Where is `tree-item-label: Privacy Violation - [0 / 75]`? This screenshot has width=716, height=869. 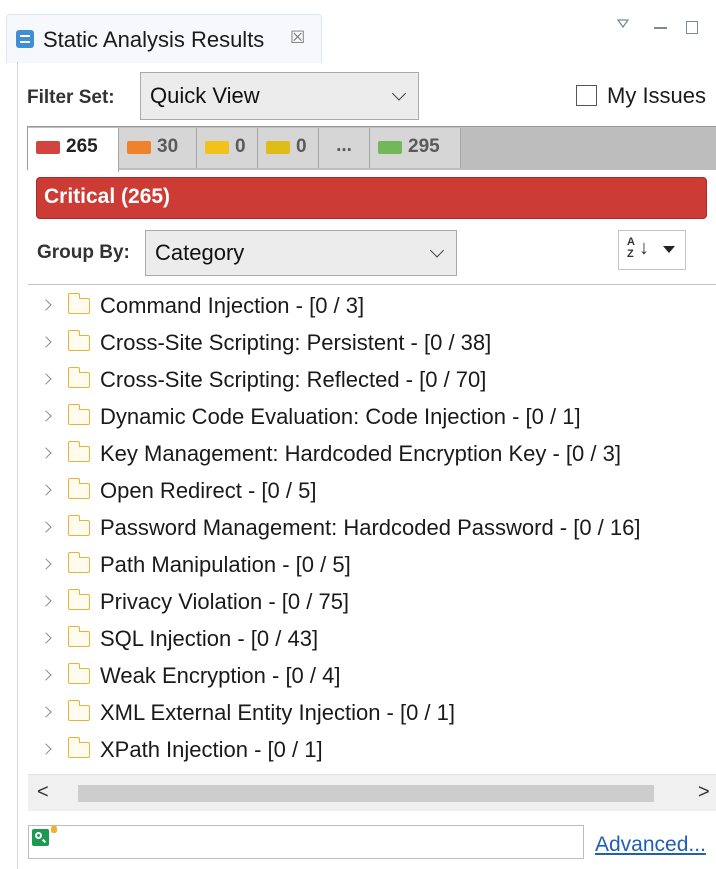 tree-item-label: Privacy Violation - [0 / 75] is located at coordinates (225, 601).